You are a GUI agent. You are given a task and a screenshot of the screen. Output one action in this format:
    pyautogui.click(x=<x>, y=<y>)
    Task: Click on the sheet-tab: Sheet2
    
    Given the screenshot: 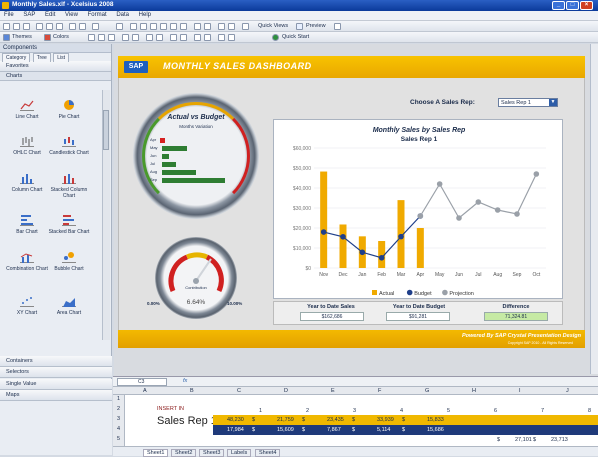 What is the action you would take?
    pyautogui.click(x=184, y=453)
    